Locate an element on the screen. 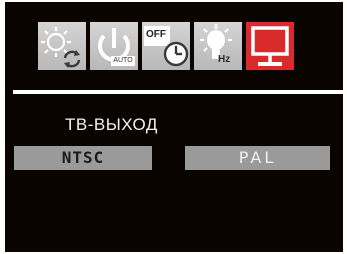  divider-notch is located at coordinates (9, 87).